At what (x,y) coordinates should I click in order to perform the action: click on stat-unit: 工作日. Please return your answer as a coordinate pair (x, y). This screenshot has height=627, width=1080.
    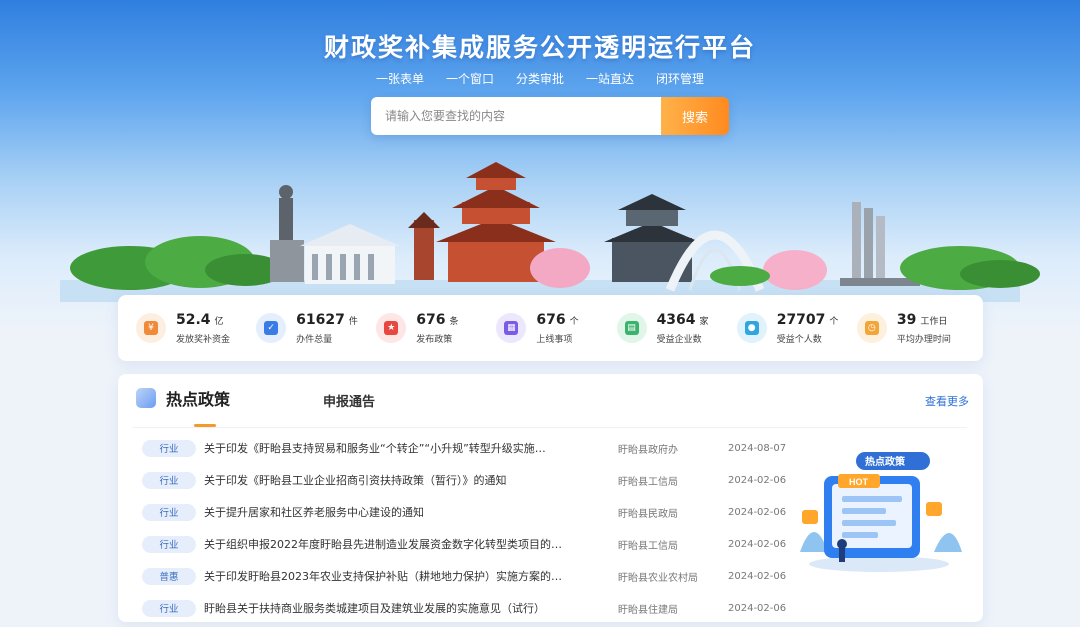
    Looking at the image, I should click on (934, 321).